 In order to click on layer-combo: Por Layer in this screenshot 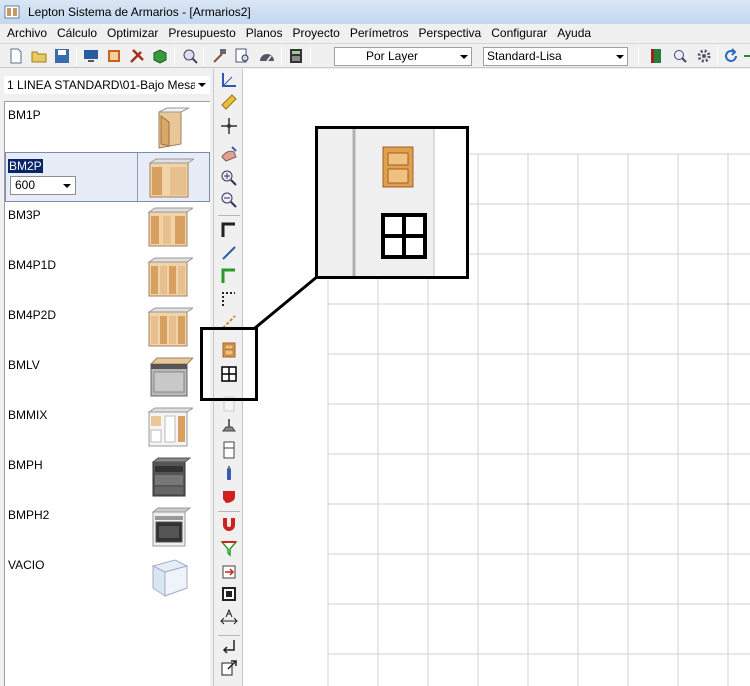, I will do `click(403, 56)`.